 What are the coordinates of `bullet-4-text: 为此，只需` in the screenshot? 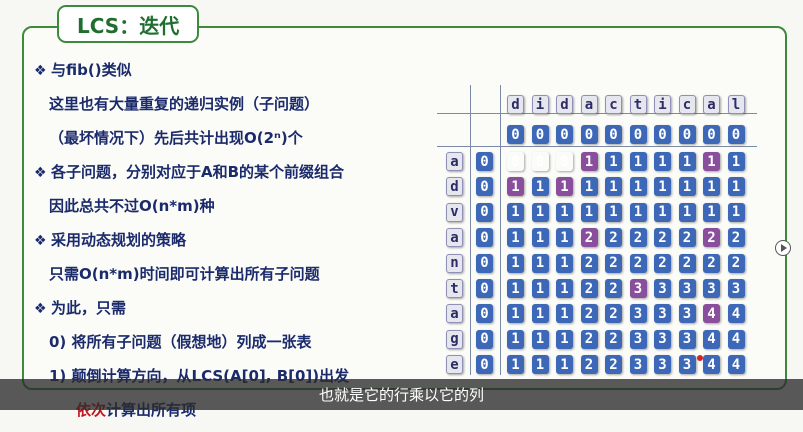 It's located at (89, 308).